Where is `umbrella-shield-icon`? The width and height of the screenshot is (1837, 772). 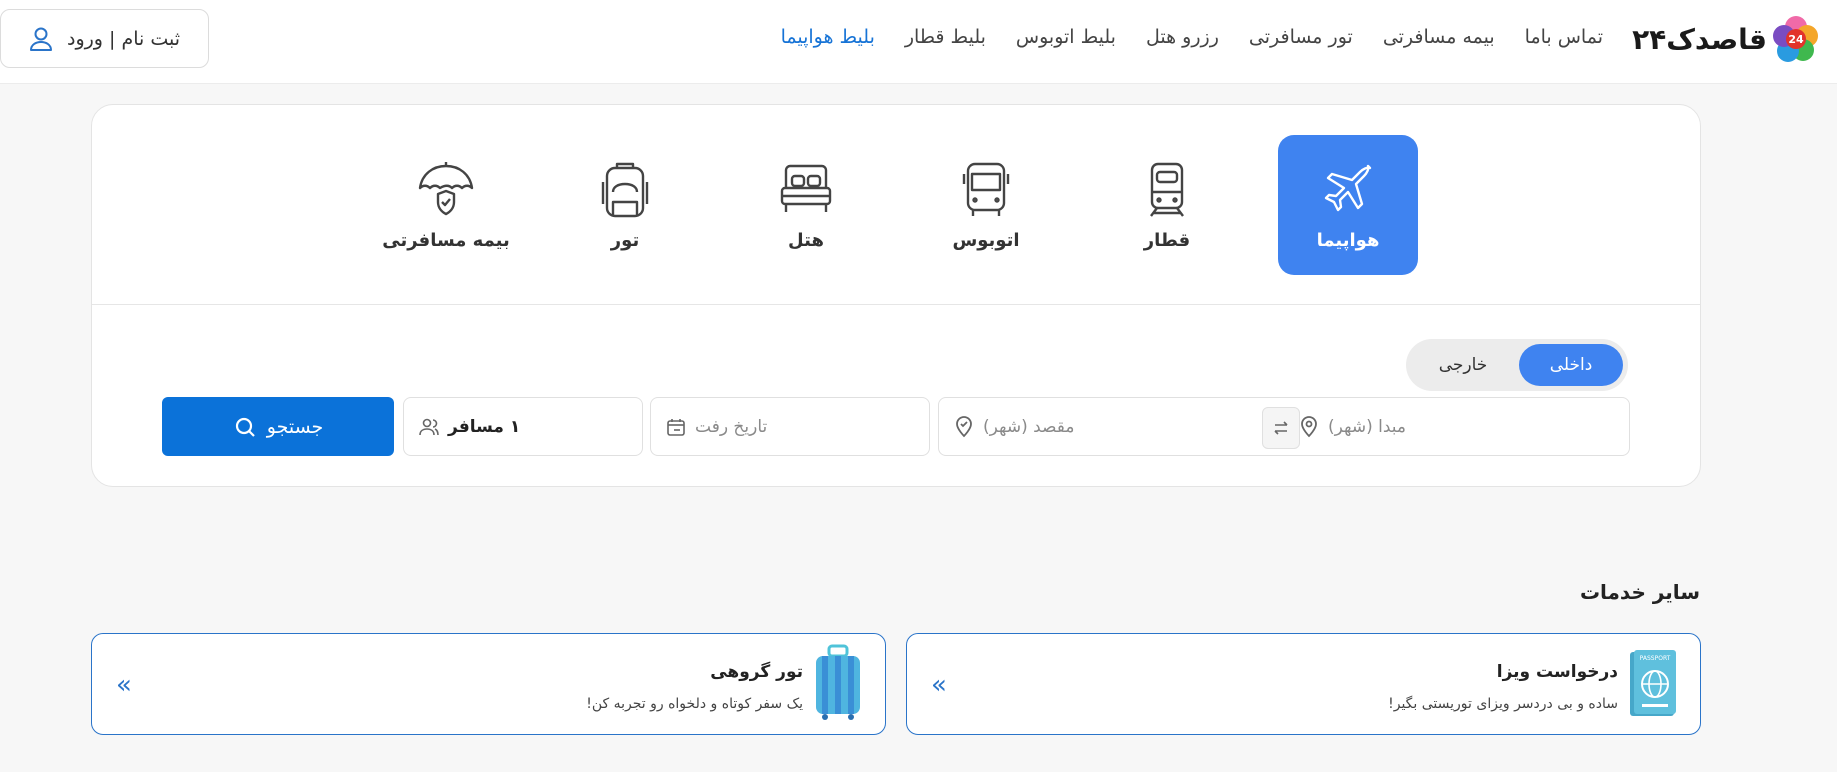
umbrella-shield-icon is located at coordinates (446, 188).